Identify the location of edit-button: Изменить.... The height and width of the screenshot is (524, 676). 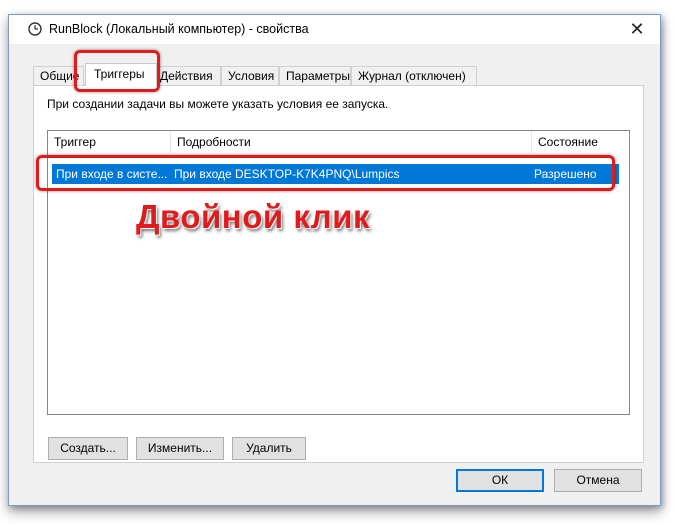
(180, 448).